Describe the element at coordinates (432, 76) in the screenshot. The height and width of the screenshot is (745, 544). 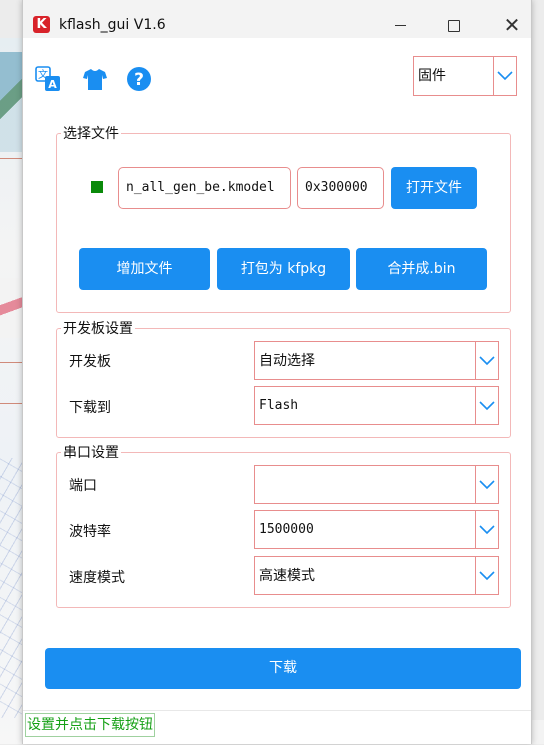
I see `mode-select-value: 固件` at that location.